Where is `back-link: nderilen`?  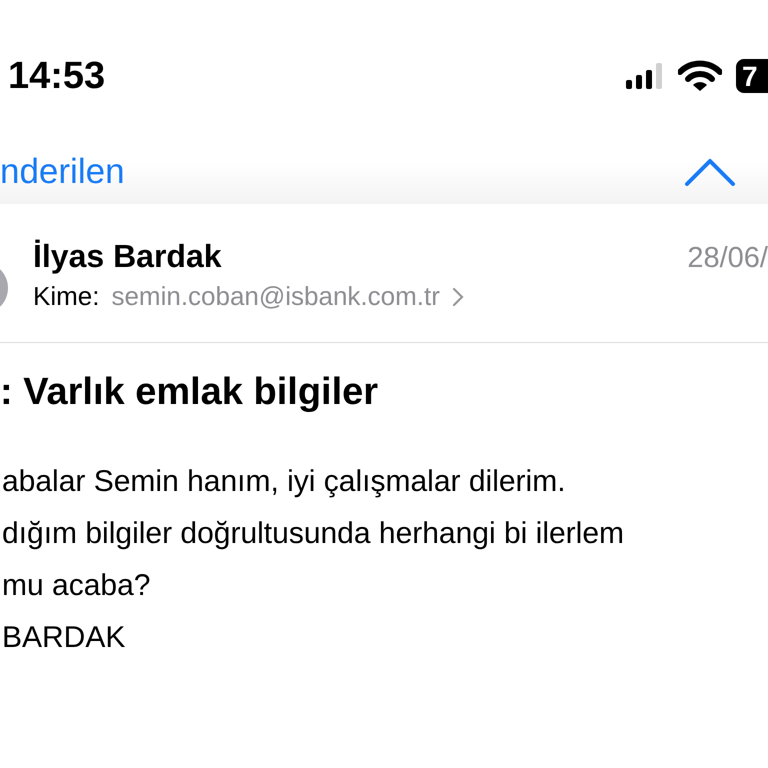 back-link: nderilen is located at coordinates (62, 172).